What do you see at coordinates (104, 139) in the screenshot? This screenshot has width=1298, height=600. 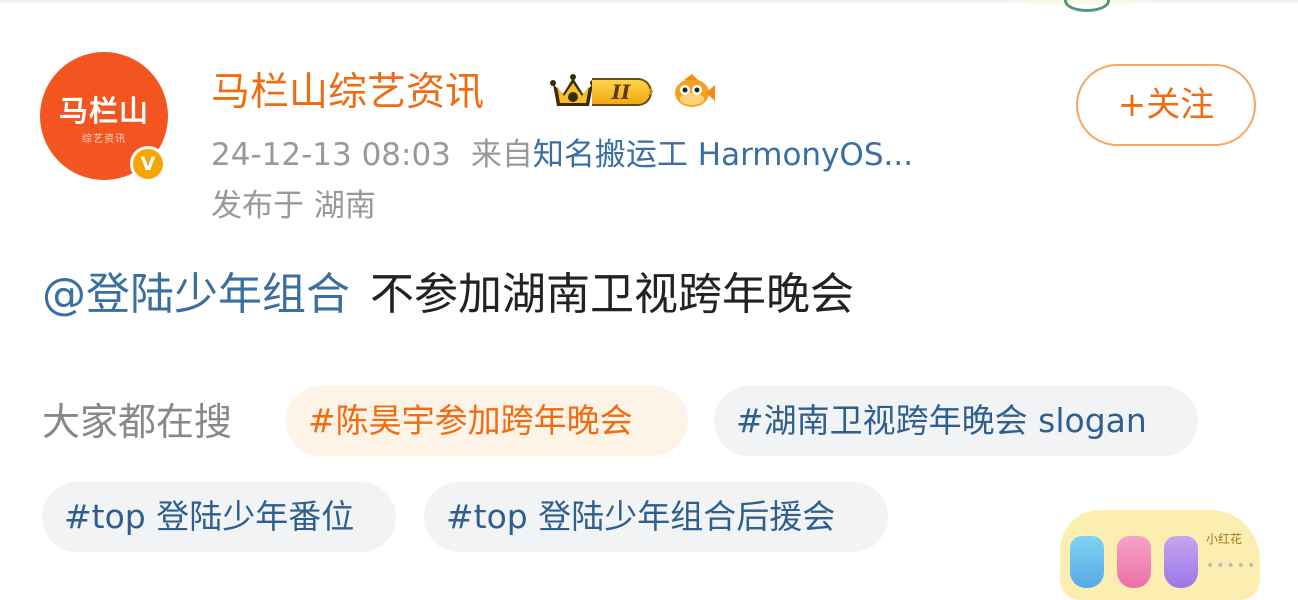 I see `avatar-subtext: 综艺资讯` at bounding box center [104, 139].